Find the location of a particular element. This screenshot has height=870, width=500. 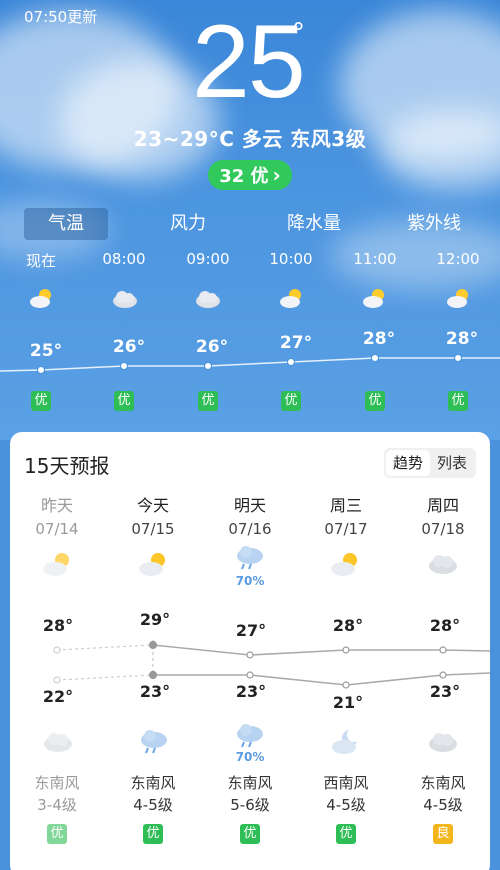

day-aqi-cell: 良 is located at coordinates (443, 833).